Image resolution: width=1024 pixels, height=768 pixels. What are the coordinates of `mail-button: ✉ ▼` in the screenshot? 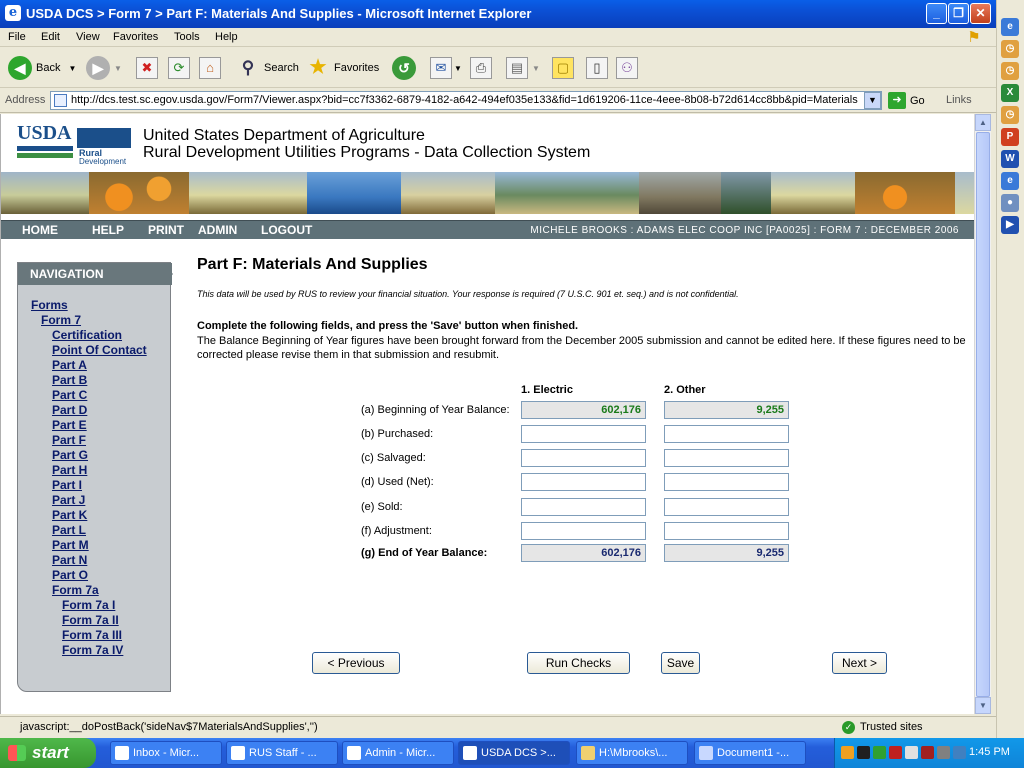 It's located at (446, 68).